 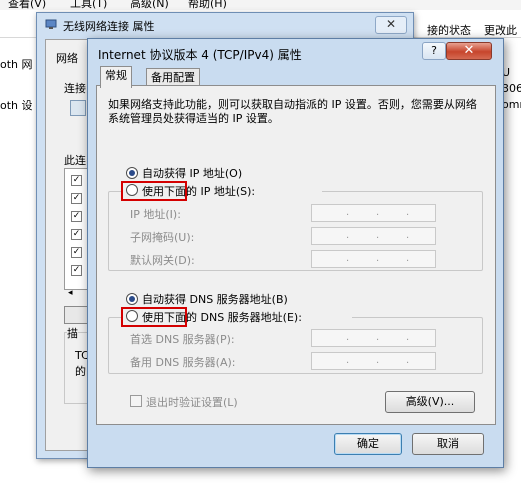 What do you see at coordinates (78, 108) in the screenshot?
I see `adapter-icon` at bounding box center [78, 108].